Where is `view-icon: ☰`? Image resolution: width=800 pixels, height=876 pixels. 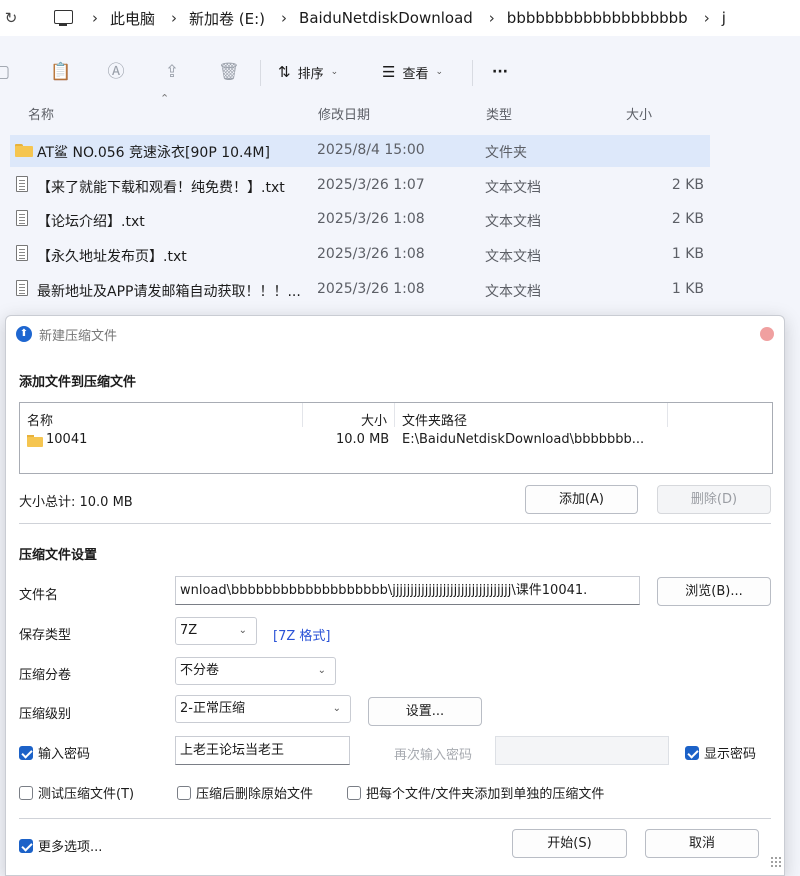 view-icon: ☰ is located at coordinates (389, 72).